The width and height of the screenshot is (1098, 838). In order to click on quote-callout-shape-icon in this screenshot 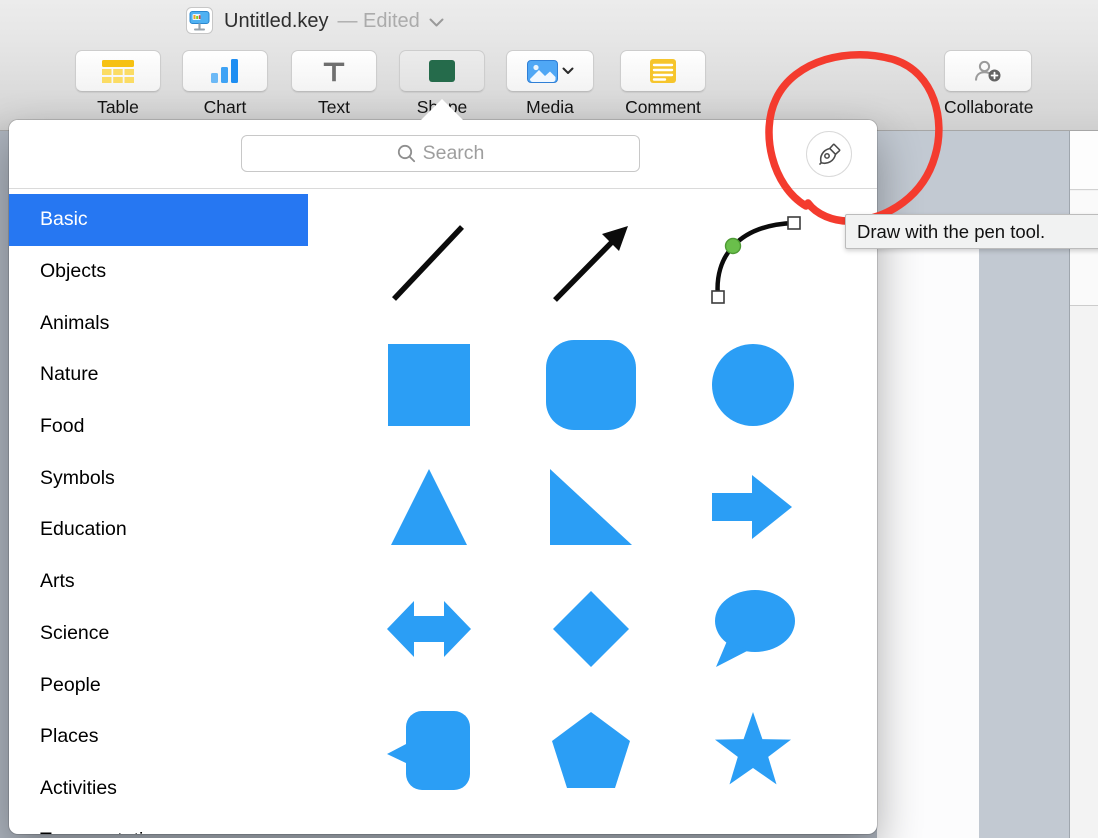, I will do `click(429, 753)`.